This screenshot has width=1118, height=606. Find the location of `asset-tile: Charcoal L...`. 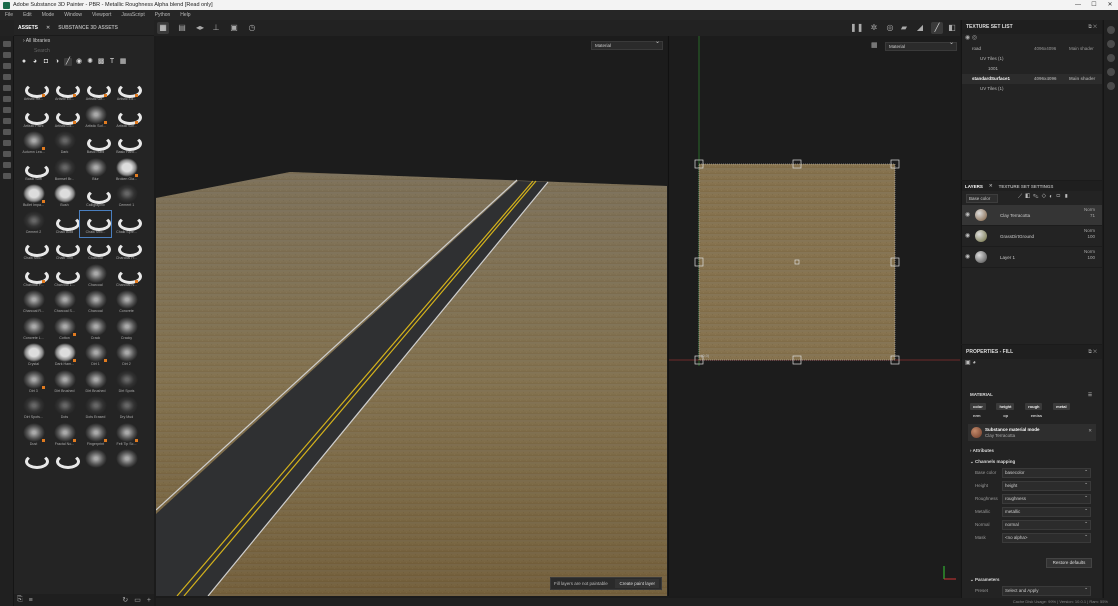

asset-tile: Charcoal L... is located at coordinates (64, 277).